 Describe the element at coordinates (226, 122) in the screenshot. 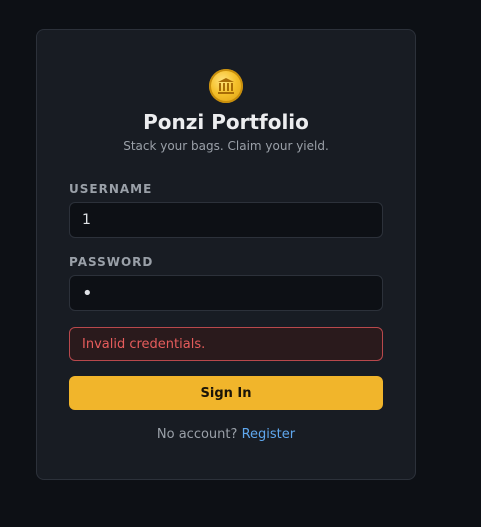

I see `app-title: Ponzi Portfolio` at that location.